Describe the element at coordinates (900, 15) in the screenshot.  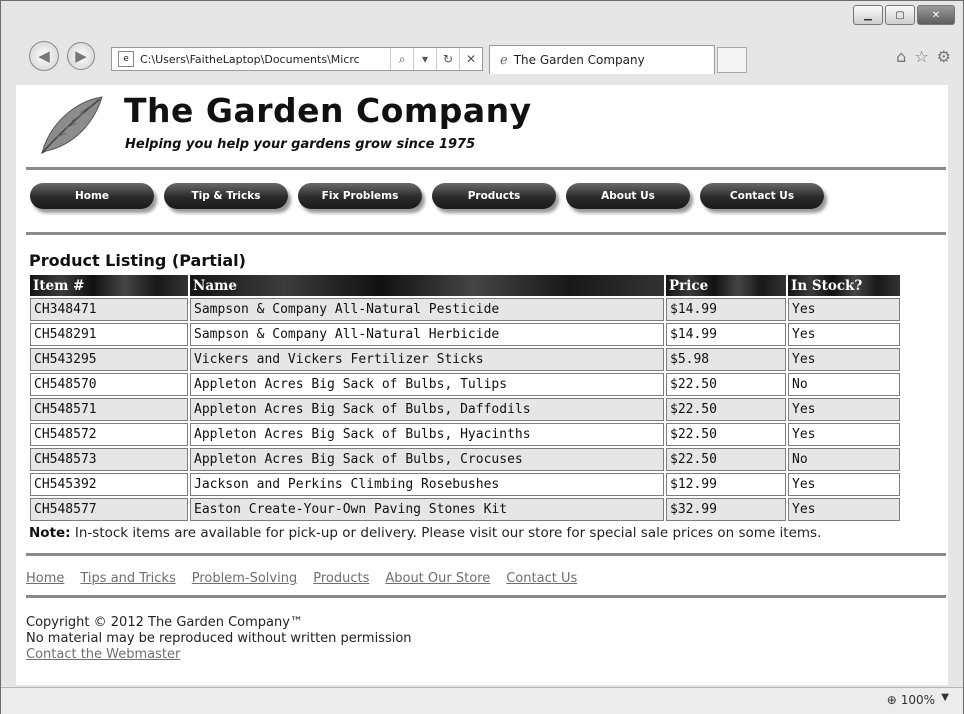
I see `maximize-button: ▢` at that location.